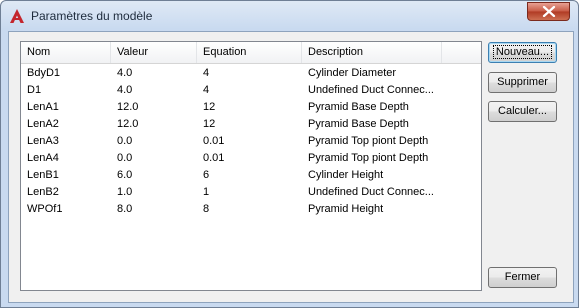 This screenshot has height=308, width=579. Describe the element at coordinates (289, 16) in the screenshot. I see `title-bar: Paramètres du modèle` at that location.